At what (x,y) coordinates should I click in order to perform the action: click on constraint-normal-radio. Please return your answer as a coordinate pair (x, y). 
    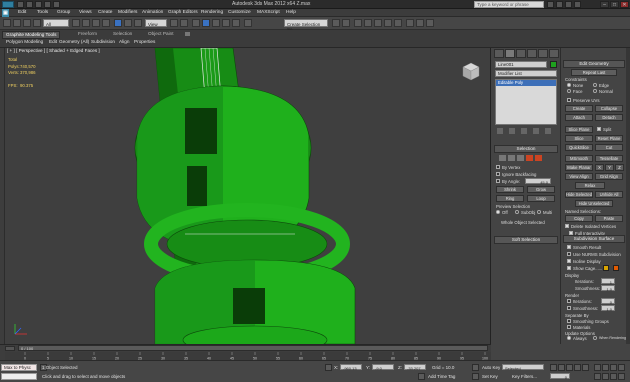
    Looking at the image, I should click on (595, 91).